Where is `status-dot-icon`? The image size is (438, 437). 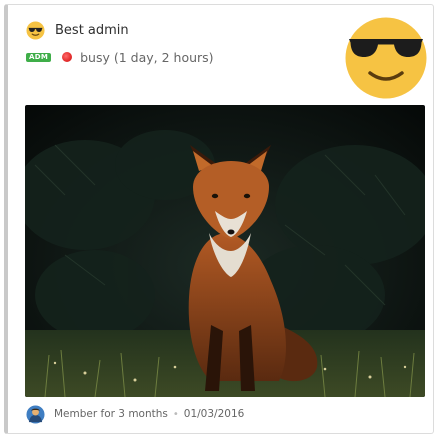
status-dot-icon is located at coordinates (67, 57).